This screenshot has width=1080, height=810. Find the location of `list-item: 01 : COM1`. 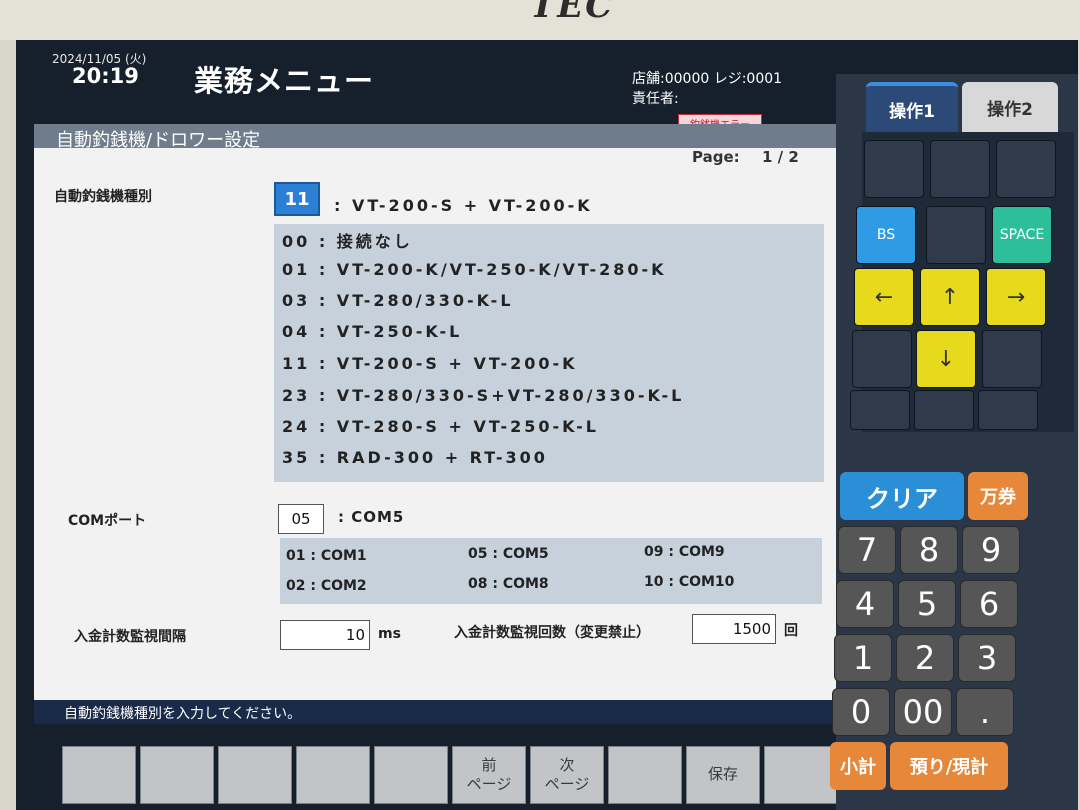

list-item: 01 : COM1 is located at coordinates (326, 556).